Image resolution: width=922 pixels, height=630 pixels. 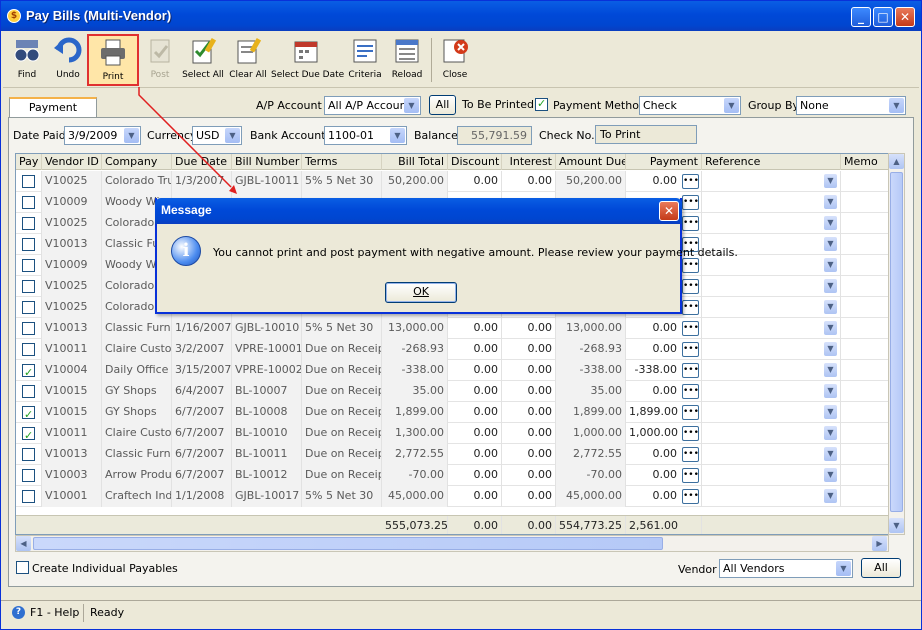 I want to click on horizontal-scroll-thumb, so click(x=348, y=543).